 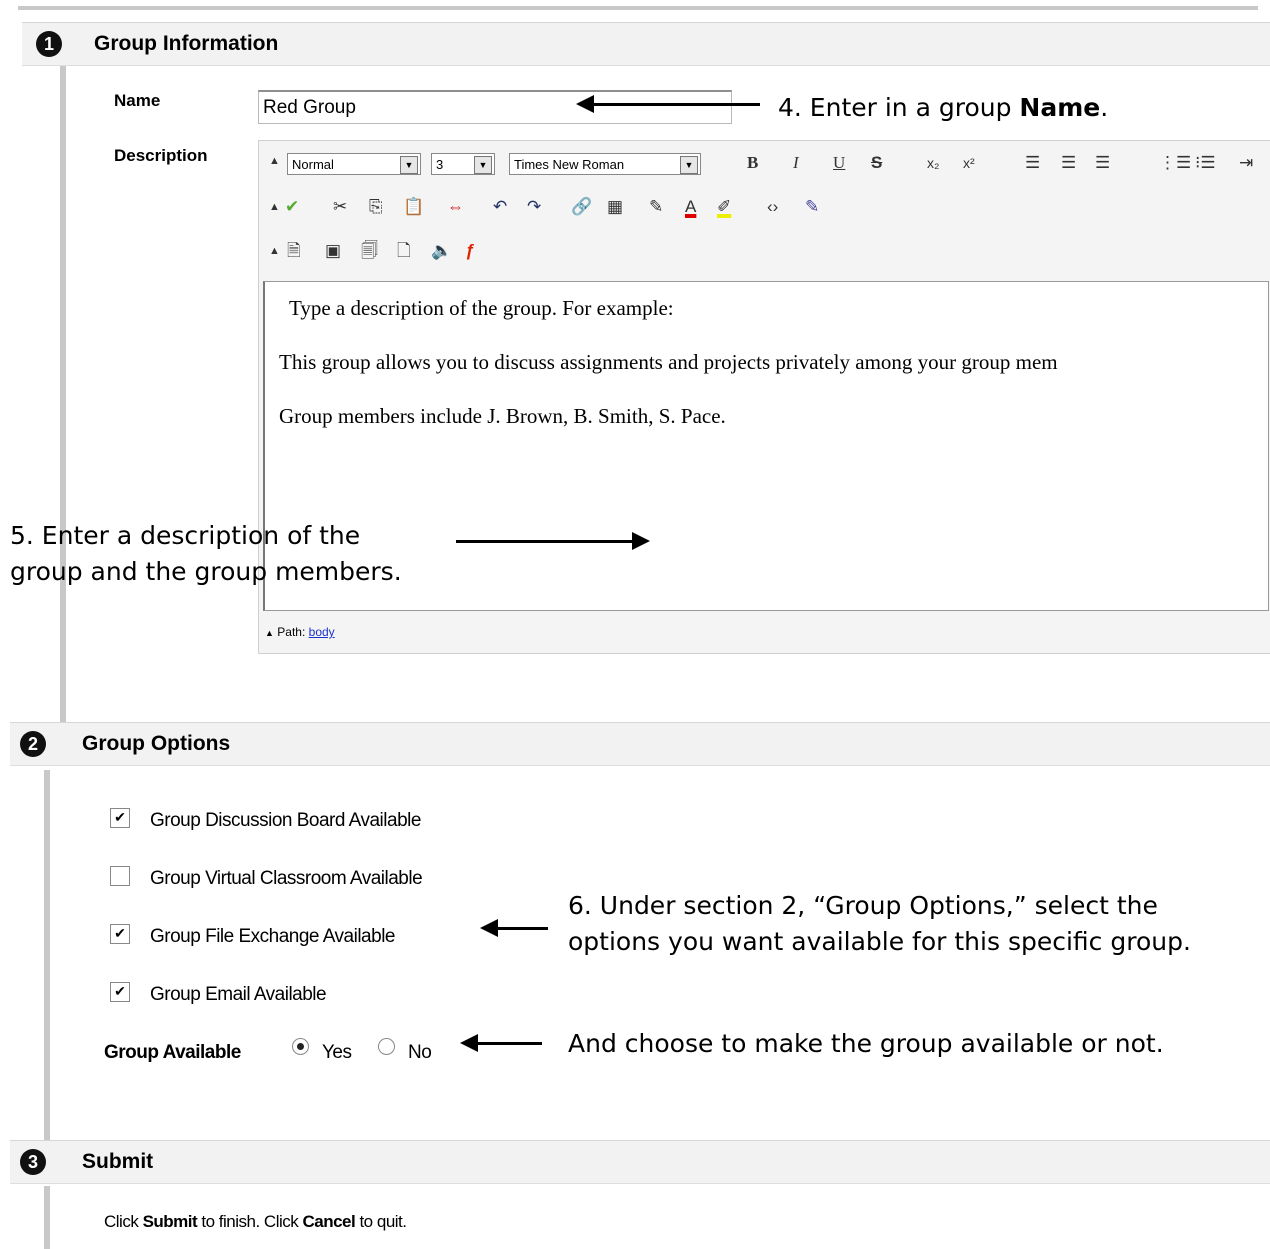 What do you see at coordinates (322, 632) in the screenshot?
I see `path-body-link: body` at bounding box center [322, 632].